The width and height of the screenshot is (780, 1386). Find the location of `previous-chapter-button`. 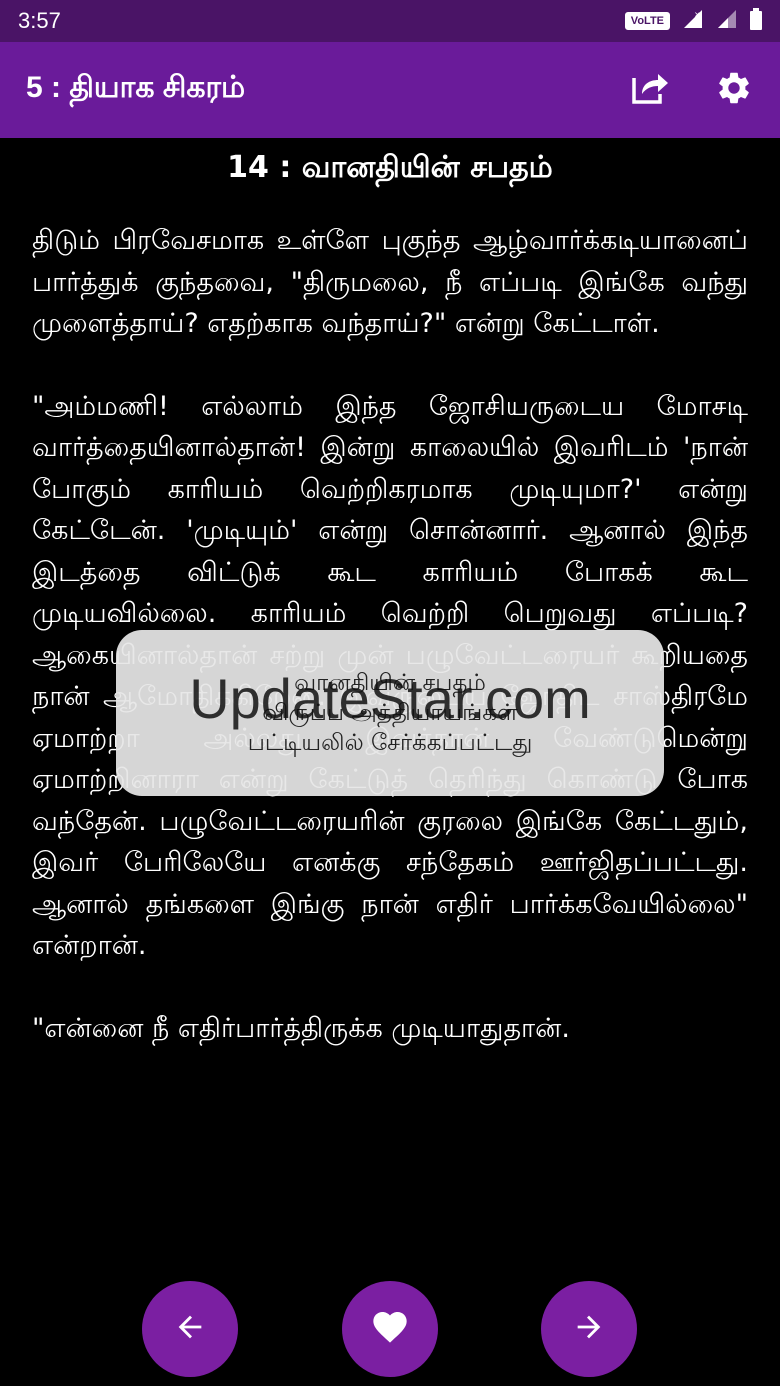

previous-chapter-button is located at coordinates (190, 1329).